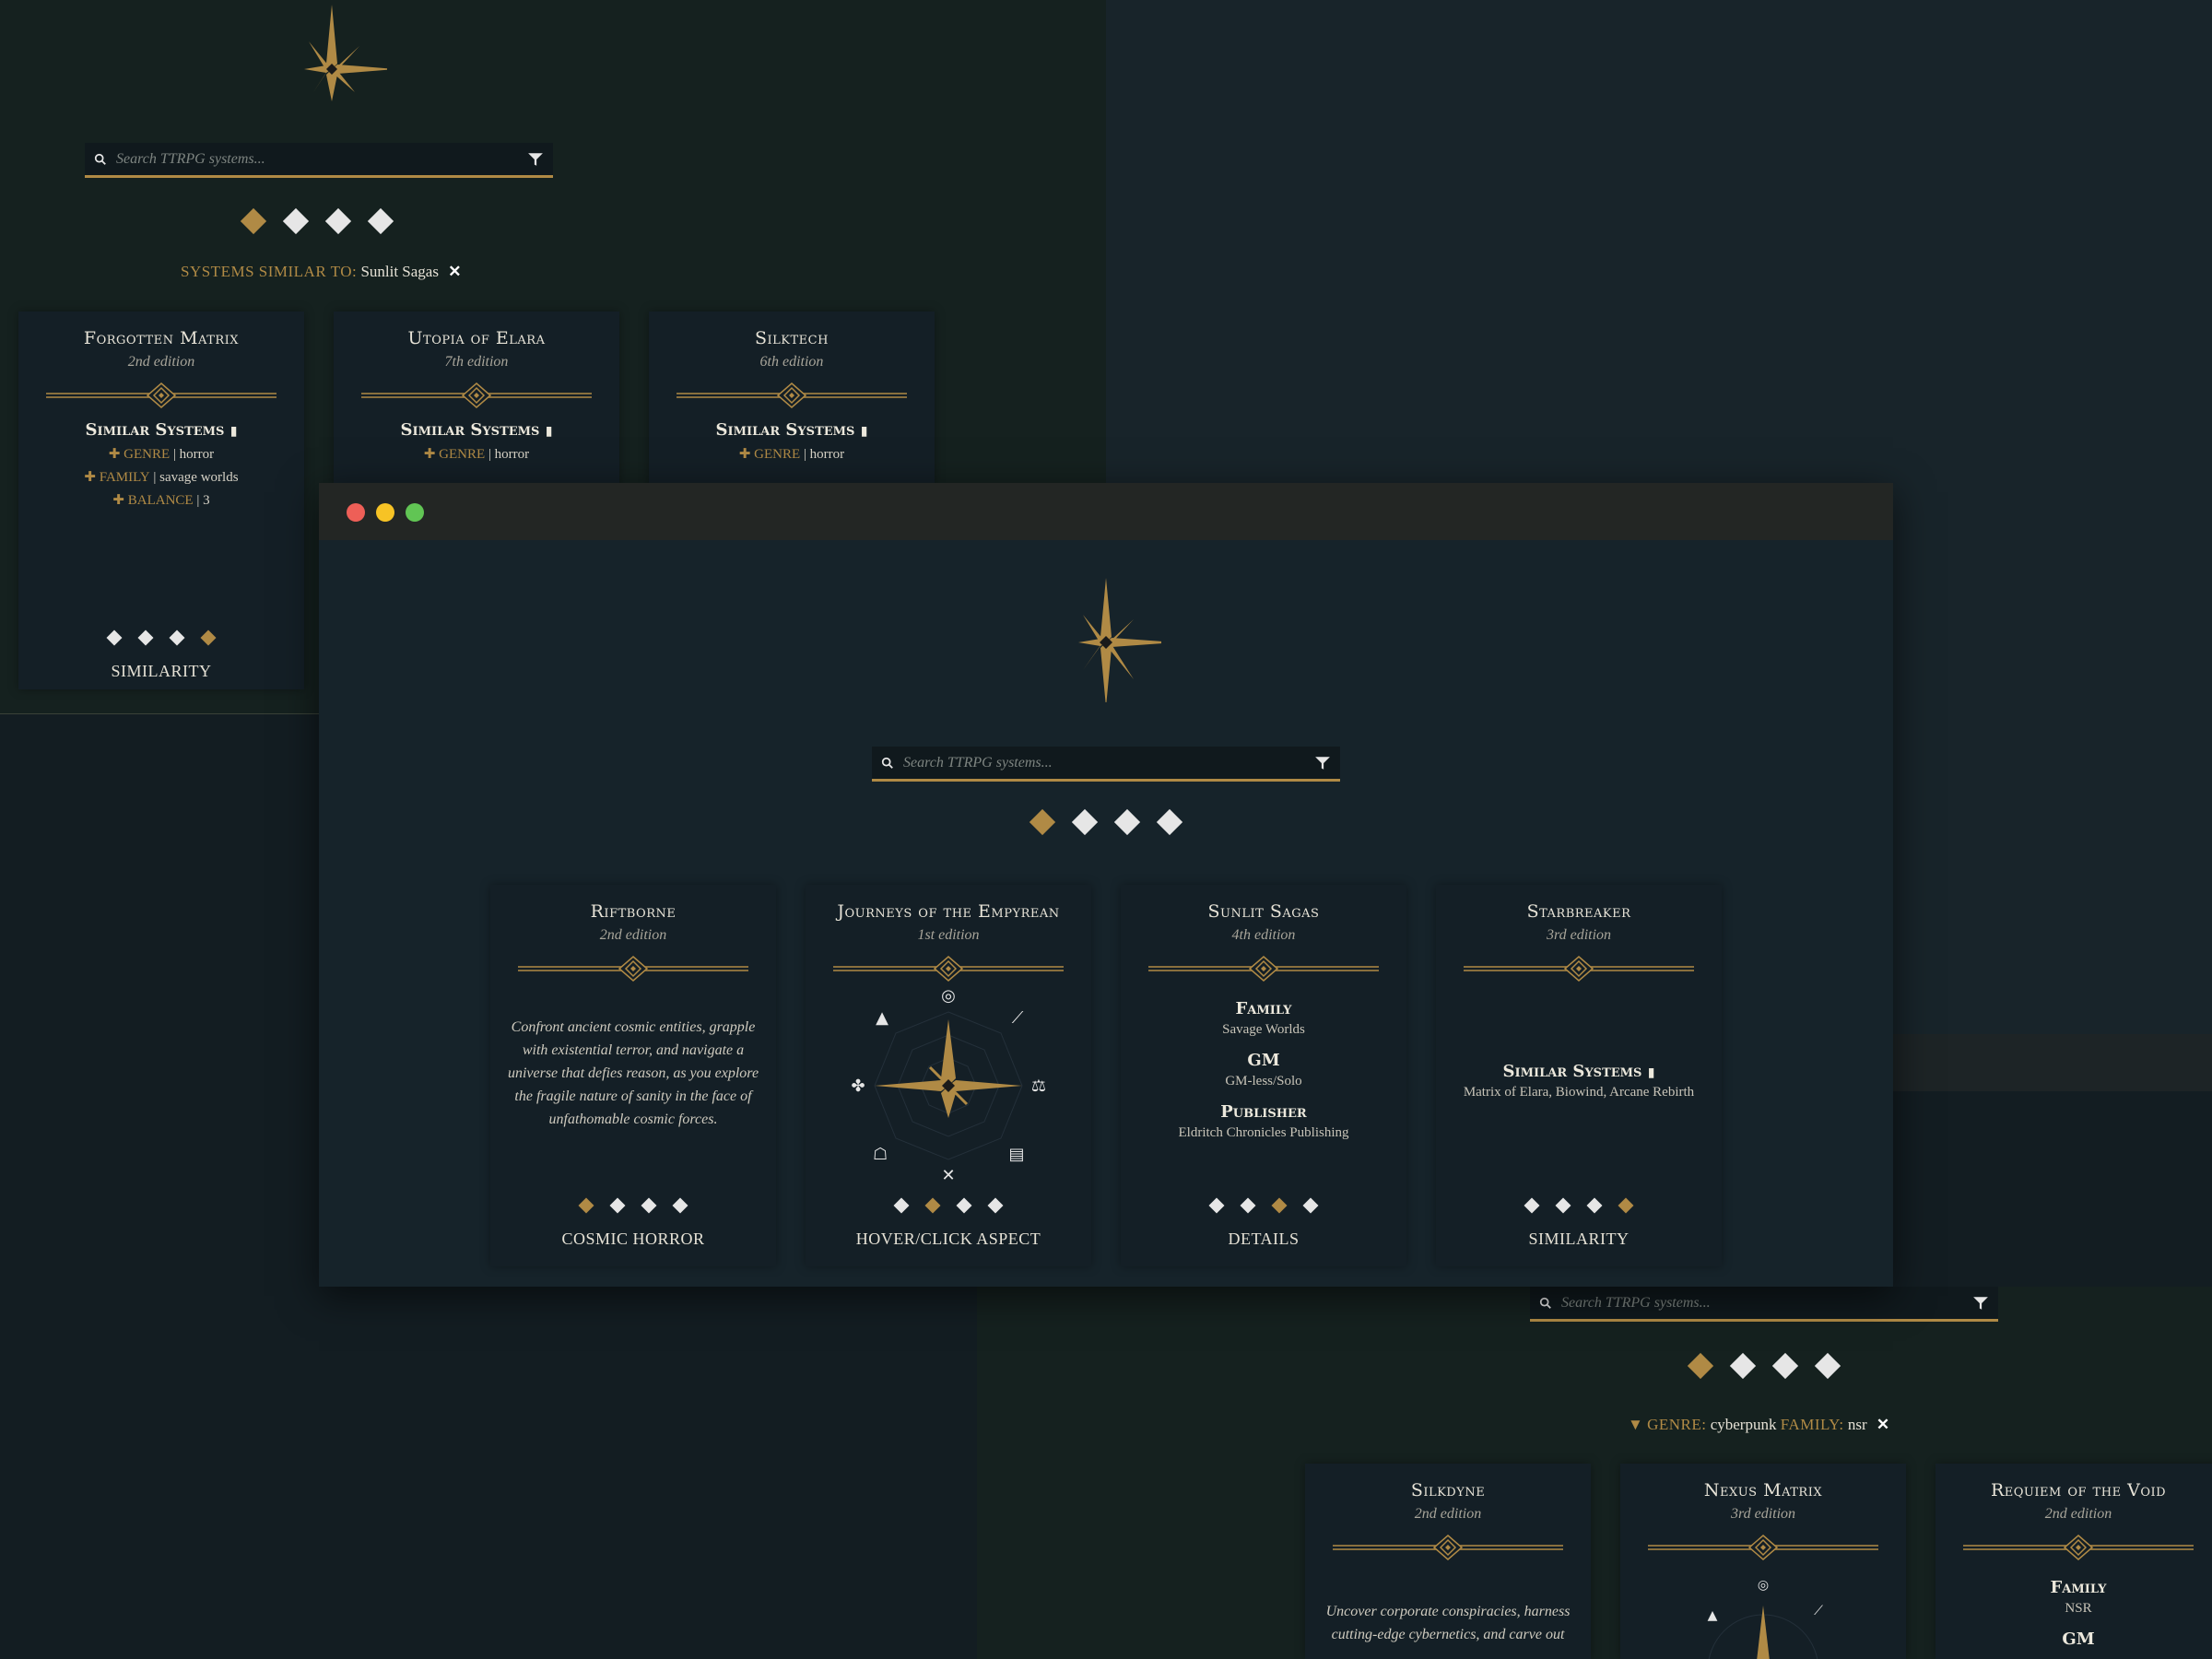 Image resolution: width=2212 pixels, height=1659 pixels. What do you see at coordinates (356, 512) in the screenshot?
I see `close-button` at bounding box center [356, 512].